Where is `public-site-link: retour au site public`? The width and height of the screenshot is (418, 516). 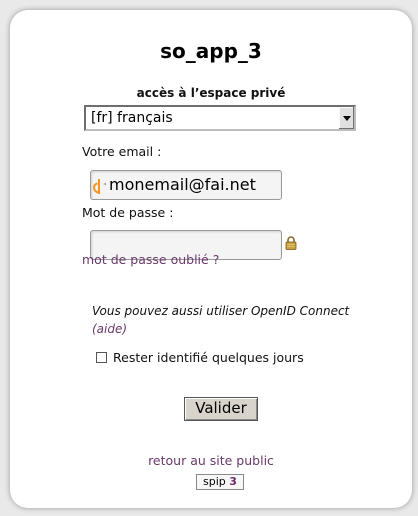 public-site-link: retour au site public is located at coordinates (211, 460).